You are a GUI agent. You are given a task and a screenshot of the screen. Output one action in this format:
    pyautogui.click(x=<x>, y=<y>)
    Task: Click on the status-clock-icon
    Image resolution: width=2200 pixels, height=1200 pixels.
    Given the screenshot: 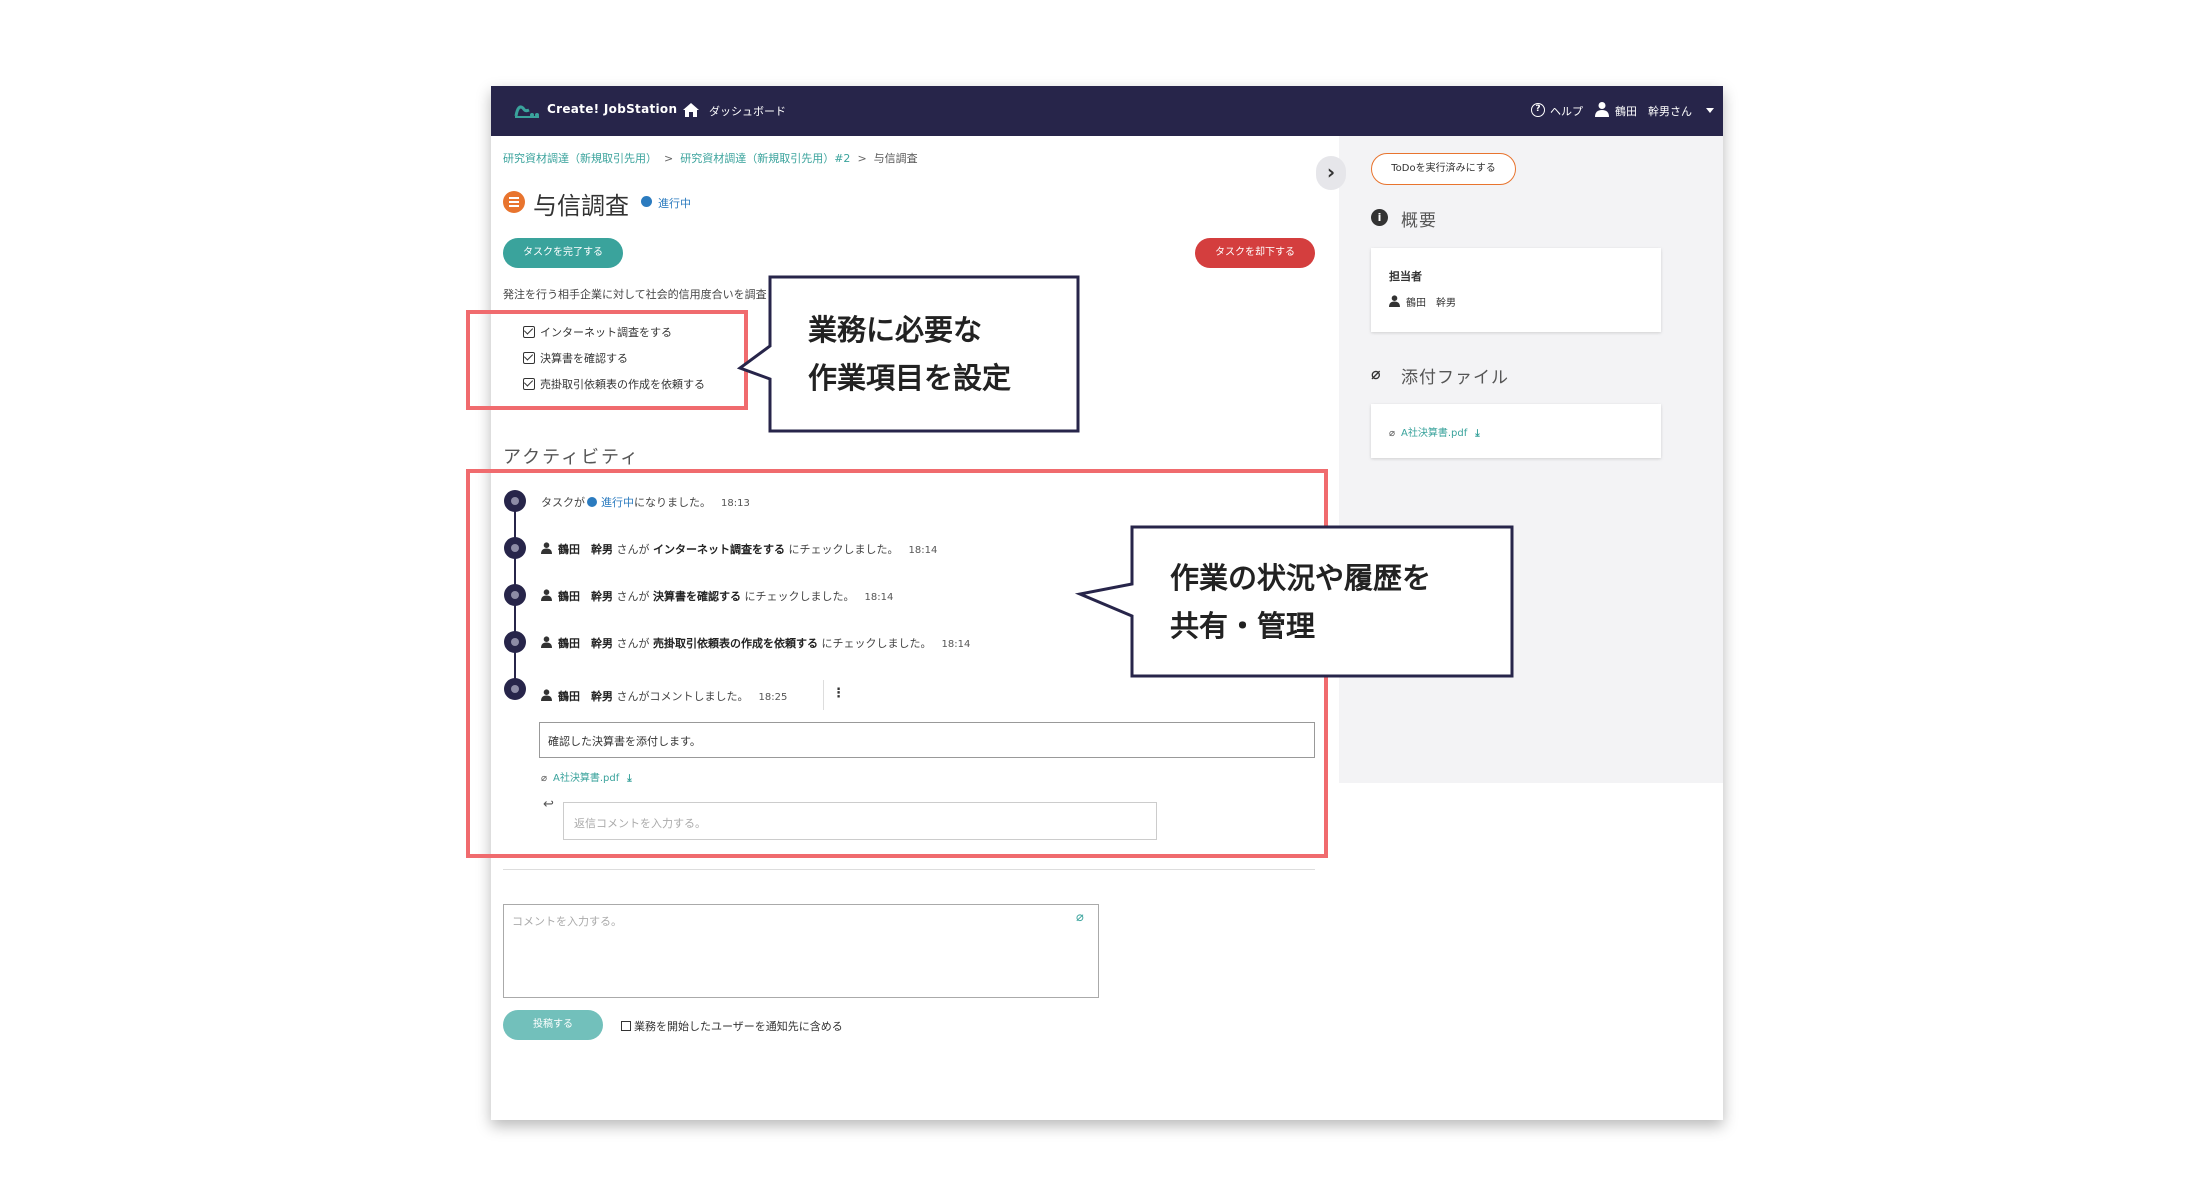 What is the action you would take?
    pyautogui.click(x=646, y=201)
    